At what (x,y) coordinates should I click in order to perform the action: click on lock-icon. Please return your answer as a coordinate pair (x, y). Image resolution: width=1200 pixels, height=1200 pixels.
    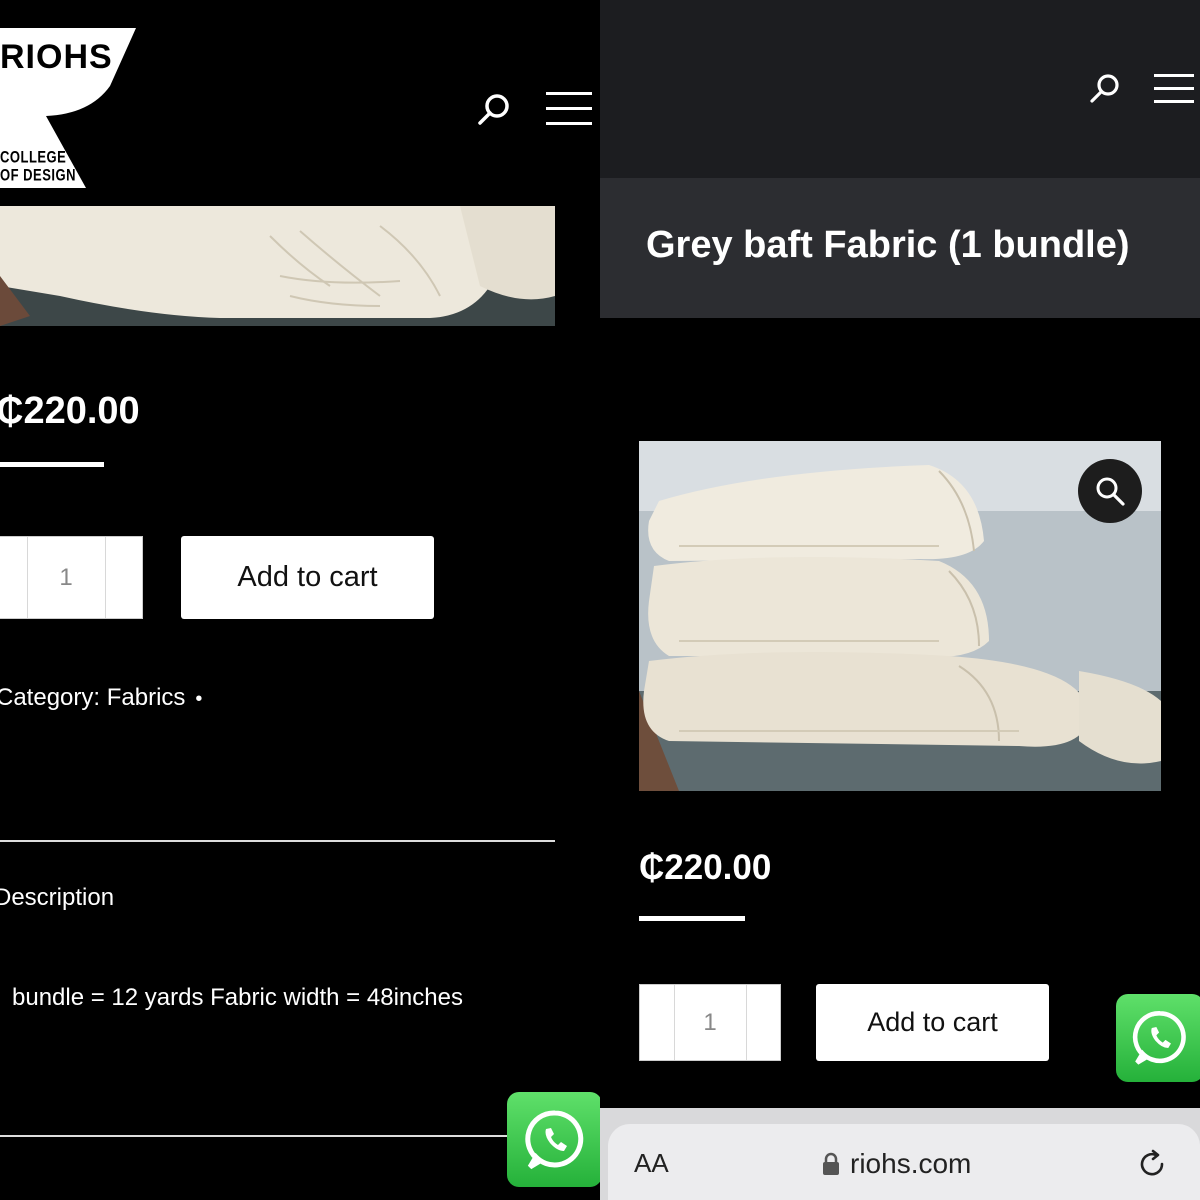
    Looking at the image, I should click on (831, 1164).